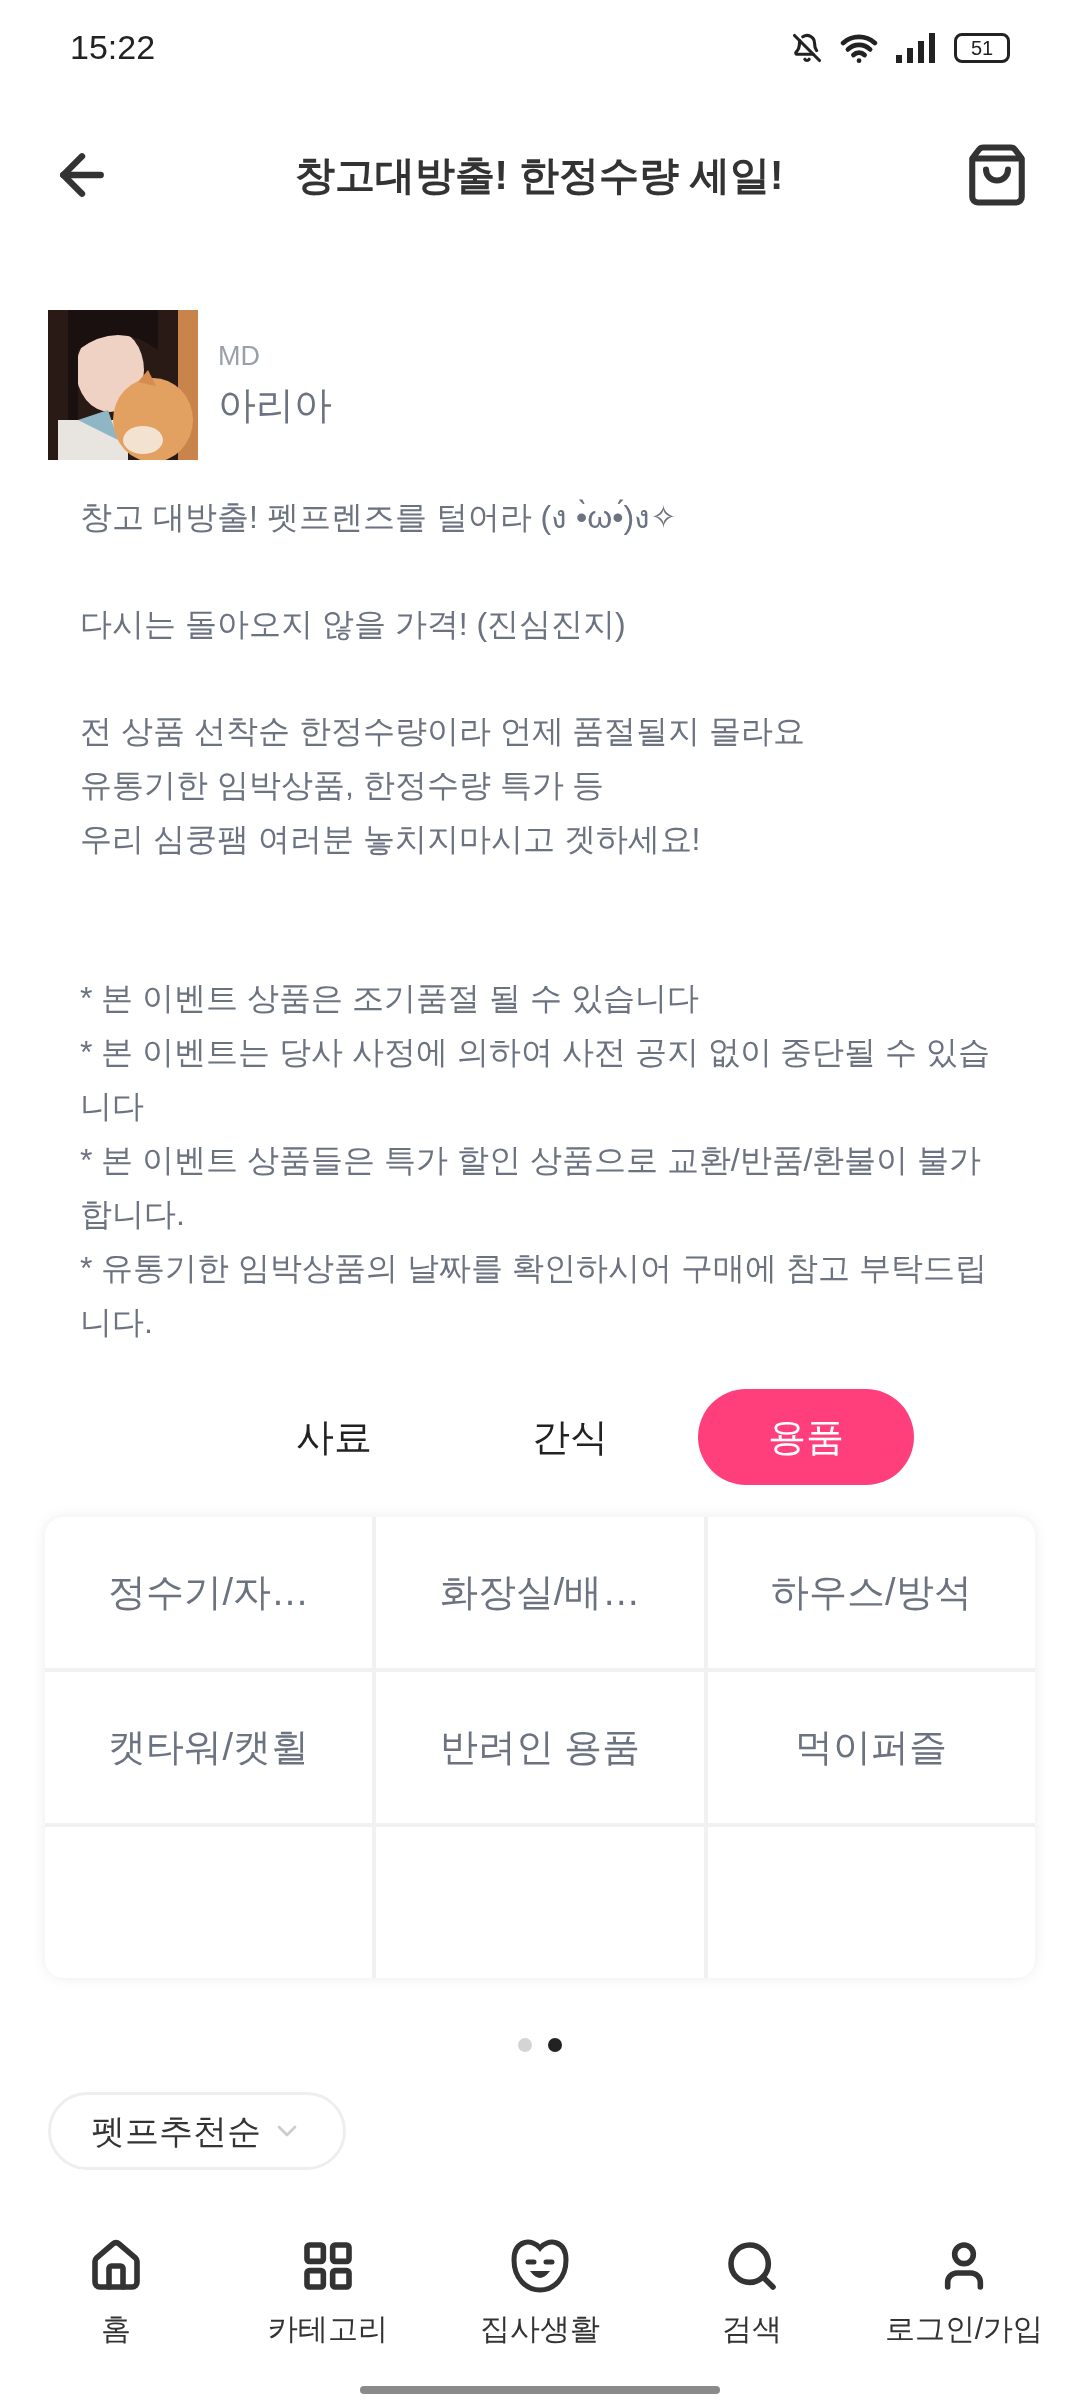  What do you see at coordinates (343, 785) in the screenshot?
I see `description-text: 유통기한 임박상품, 한정수량 특가 등` at bounding box center [343, 785].